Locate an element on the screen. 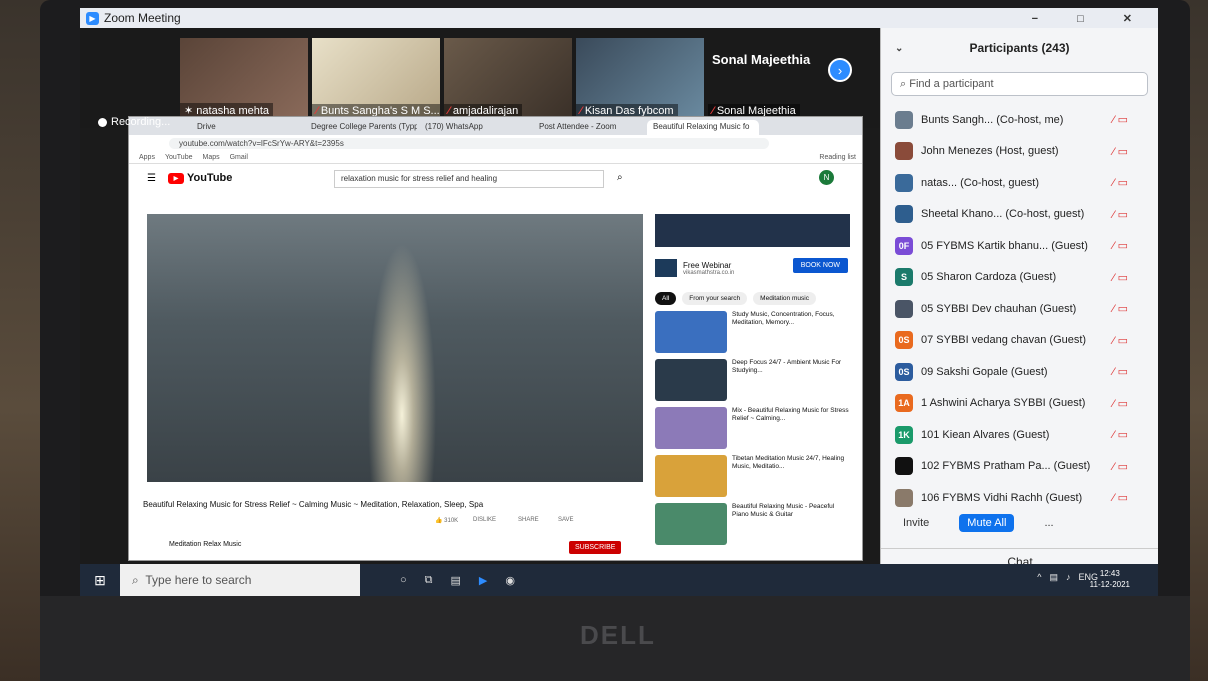 The image size is (1208, 681). gallery-tile-1: ✶ natasha mehta is located at coordinates (244, 79).